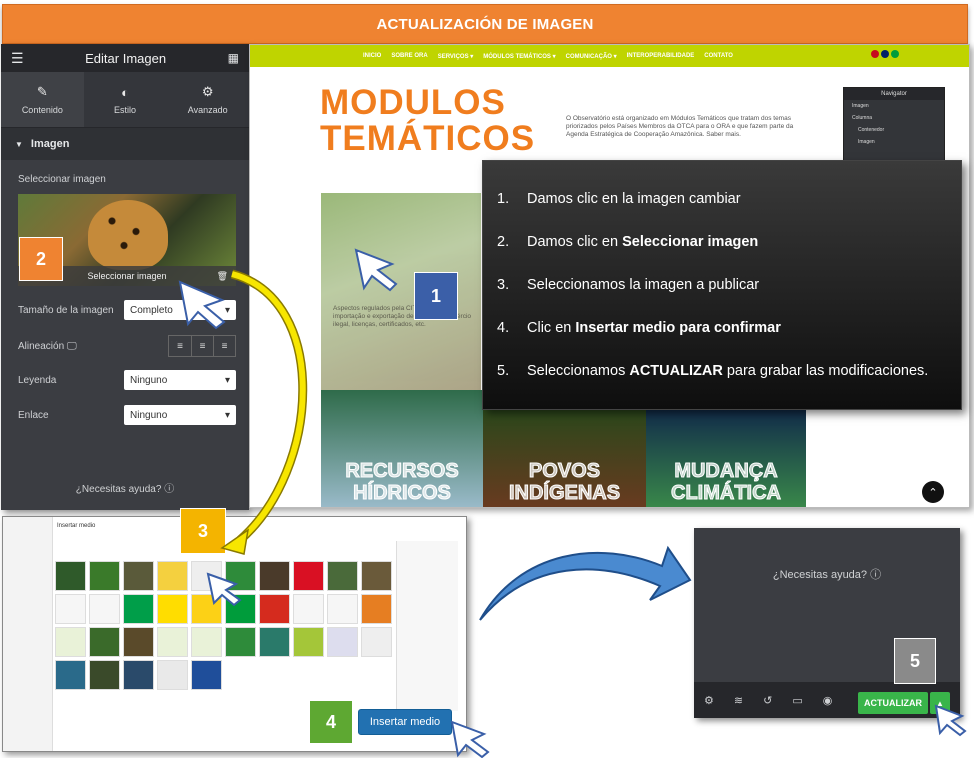  What do you see at coordinates (876, 575) in the screenshot?
I see `question-icon: ⓘ` at bounding box center [876, 575].